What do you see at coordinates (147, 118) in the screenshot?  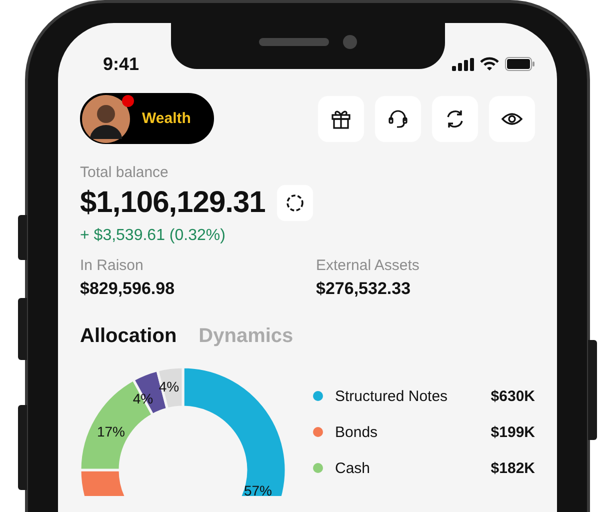 I see `account-switcher-button: Wealth` at bounding box center [147, 118].